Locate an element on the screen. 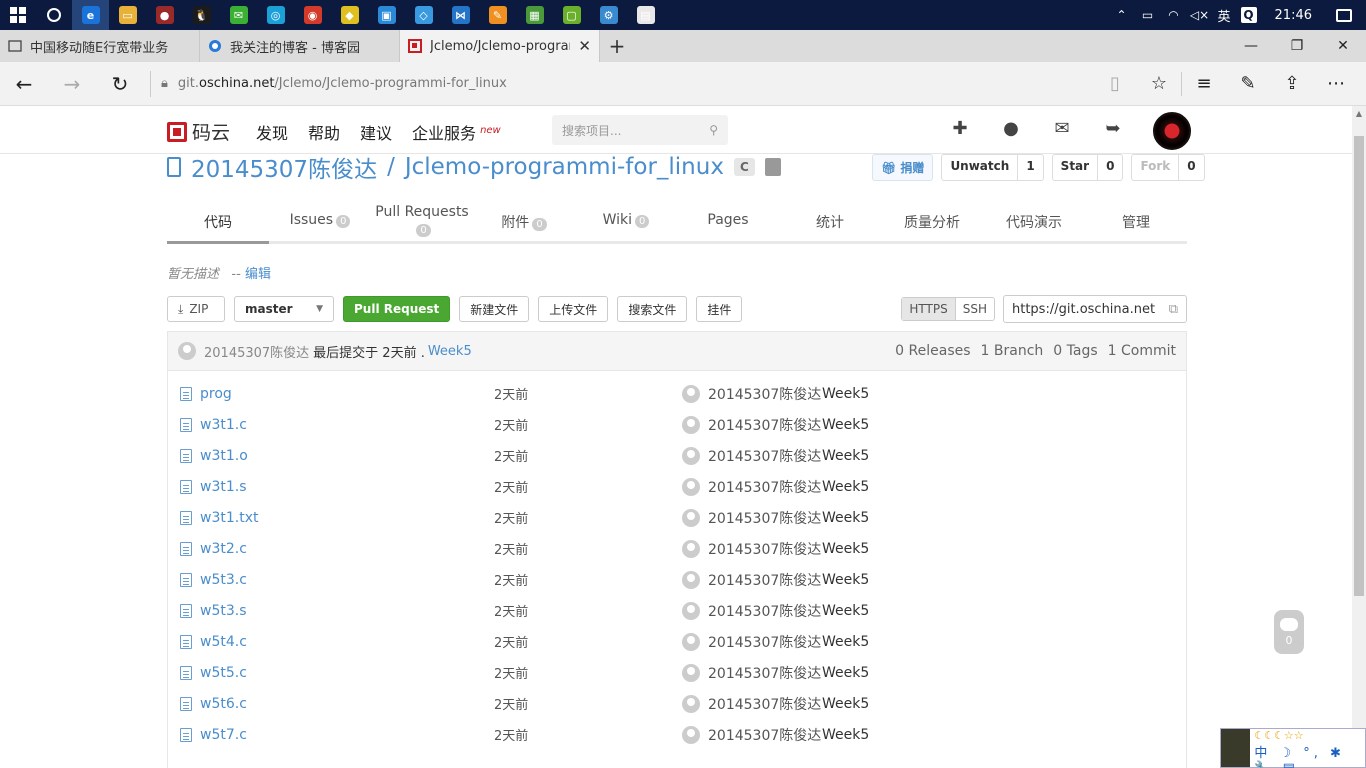 The image size is (1366, 768). app-9: ▣ is located at coordinates (386, 15).